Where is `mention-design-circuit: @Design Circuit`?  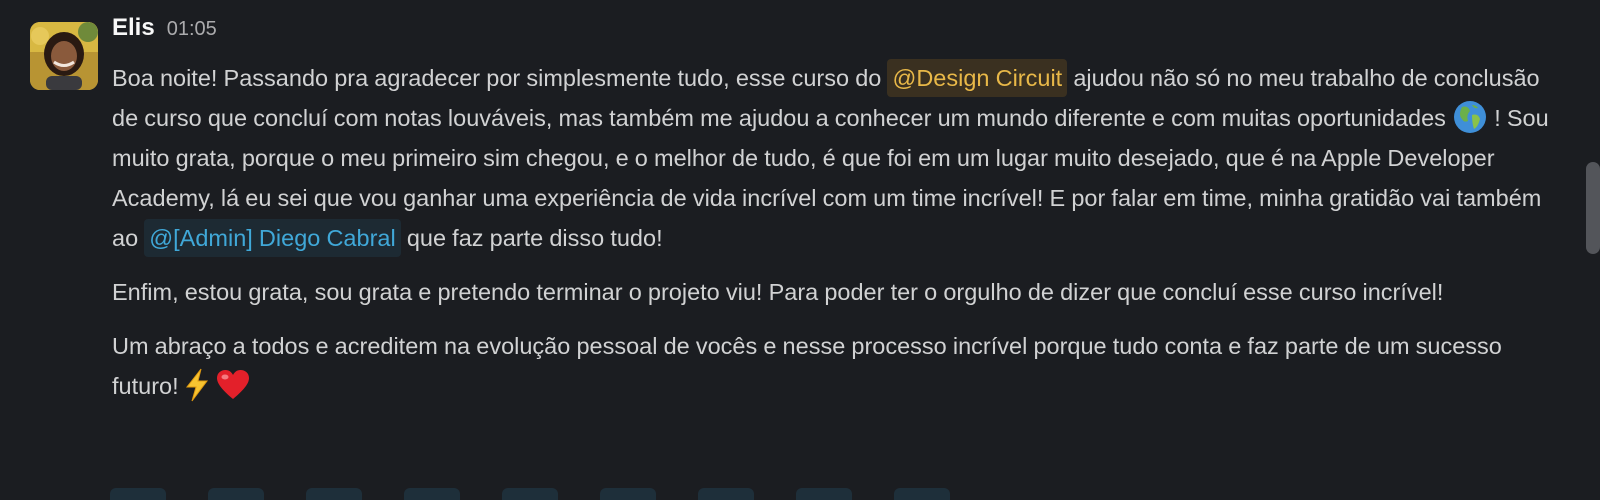 mention-design-circuit: @Design Circuit is located at coordinates (977, 78).